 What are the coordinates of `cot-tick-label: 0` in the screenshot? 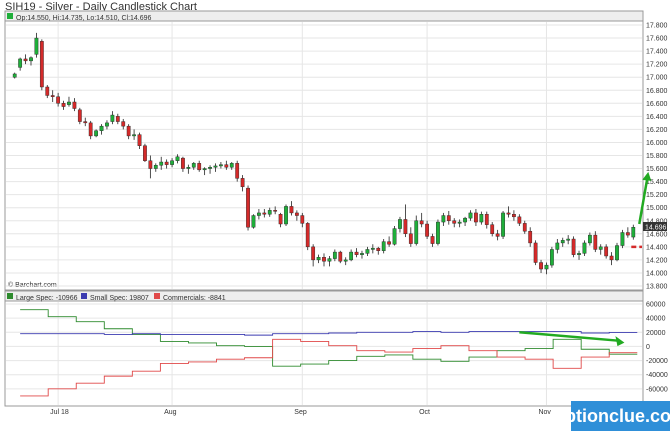 It's located at (648, 347).